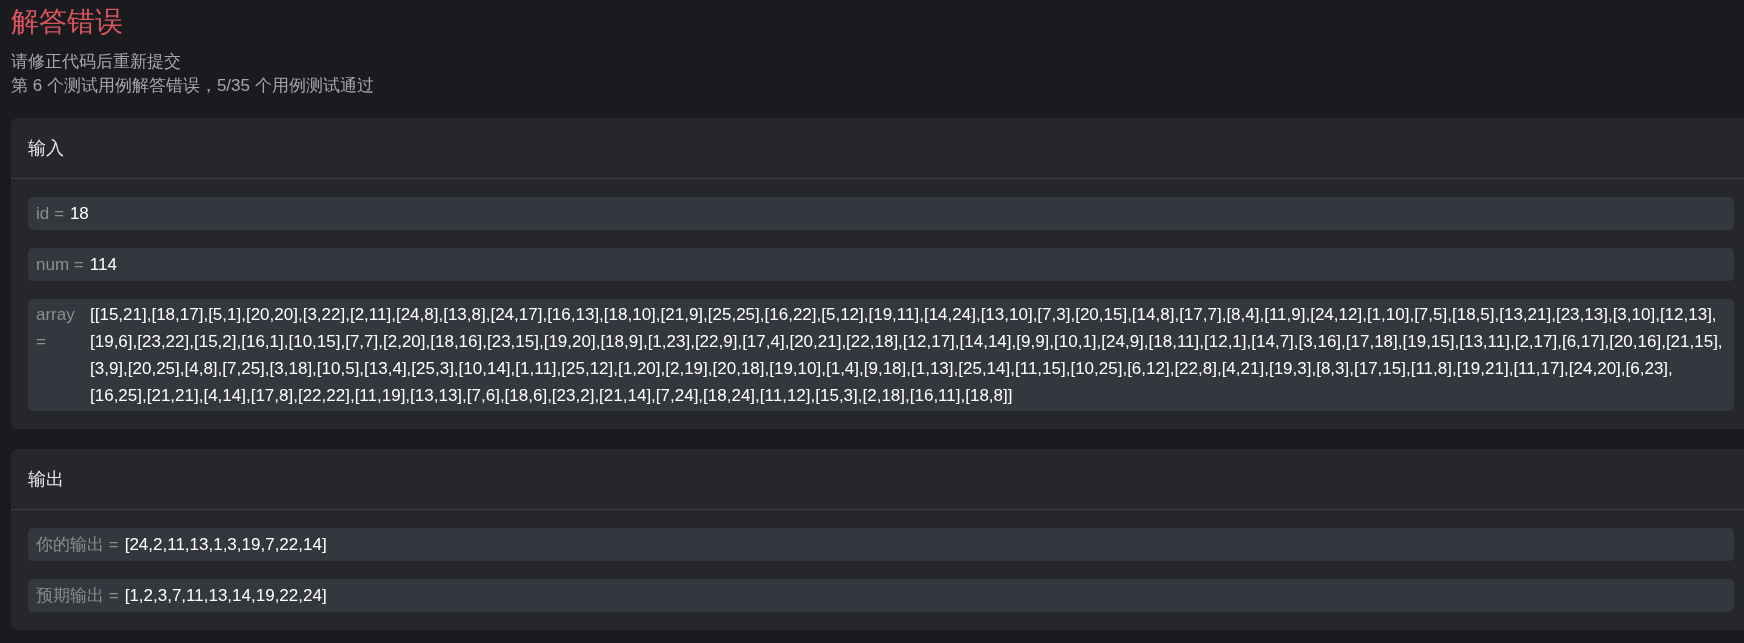 The image size is (1744, 643). I want to click on param-value: [1,2,3,7,11,13,14,19,22,24], so click(225, 596).